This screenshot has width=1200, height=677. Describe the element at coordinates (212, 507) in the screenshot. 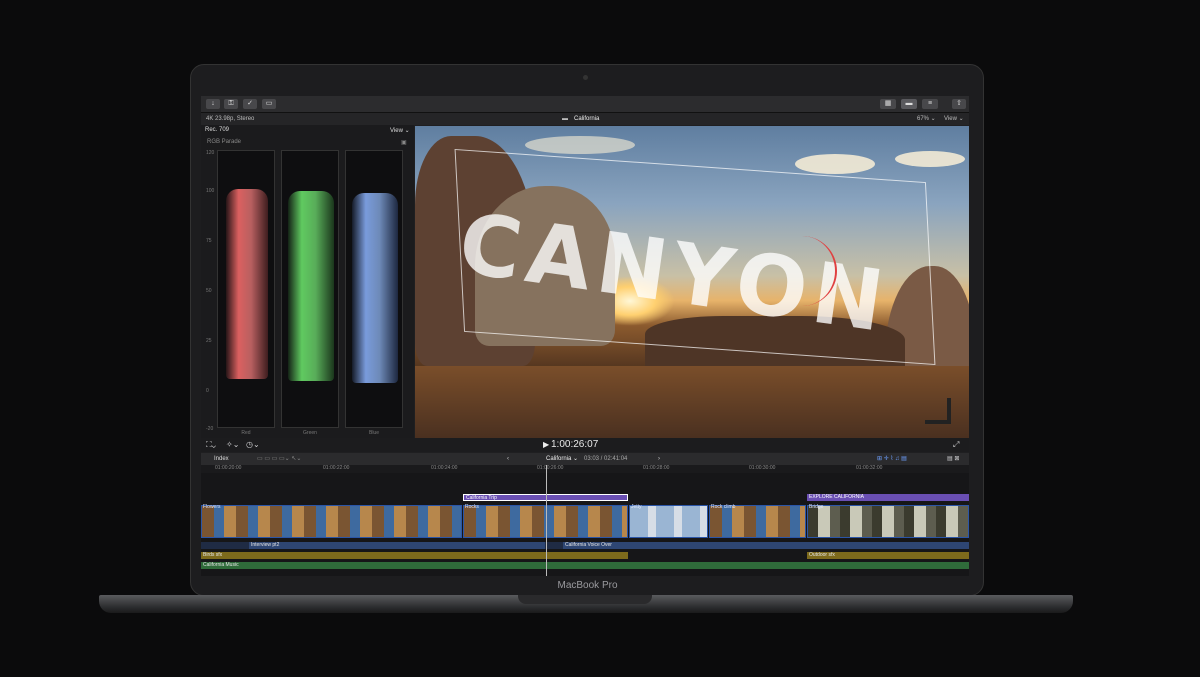

I see `clip-label: Flowers` at that location.